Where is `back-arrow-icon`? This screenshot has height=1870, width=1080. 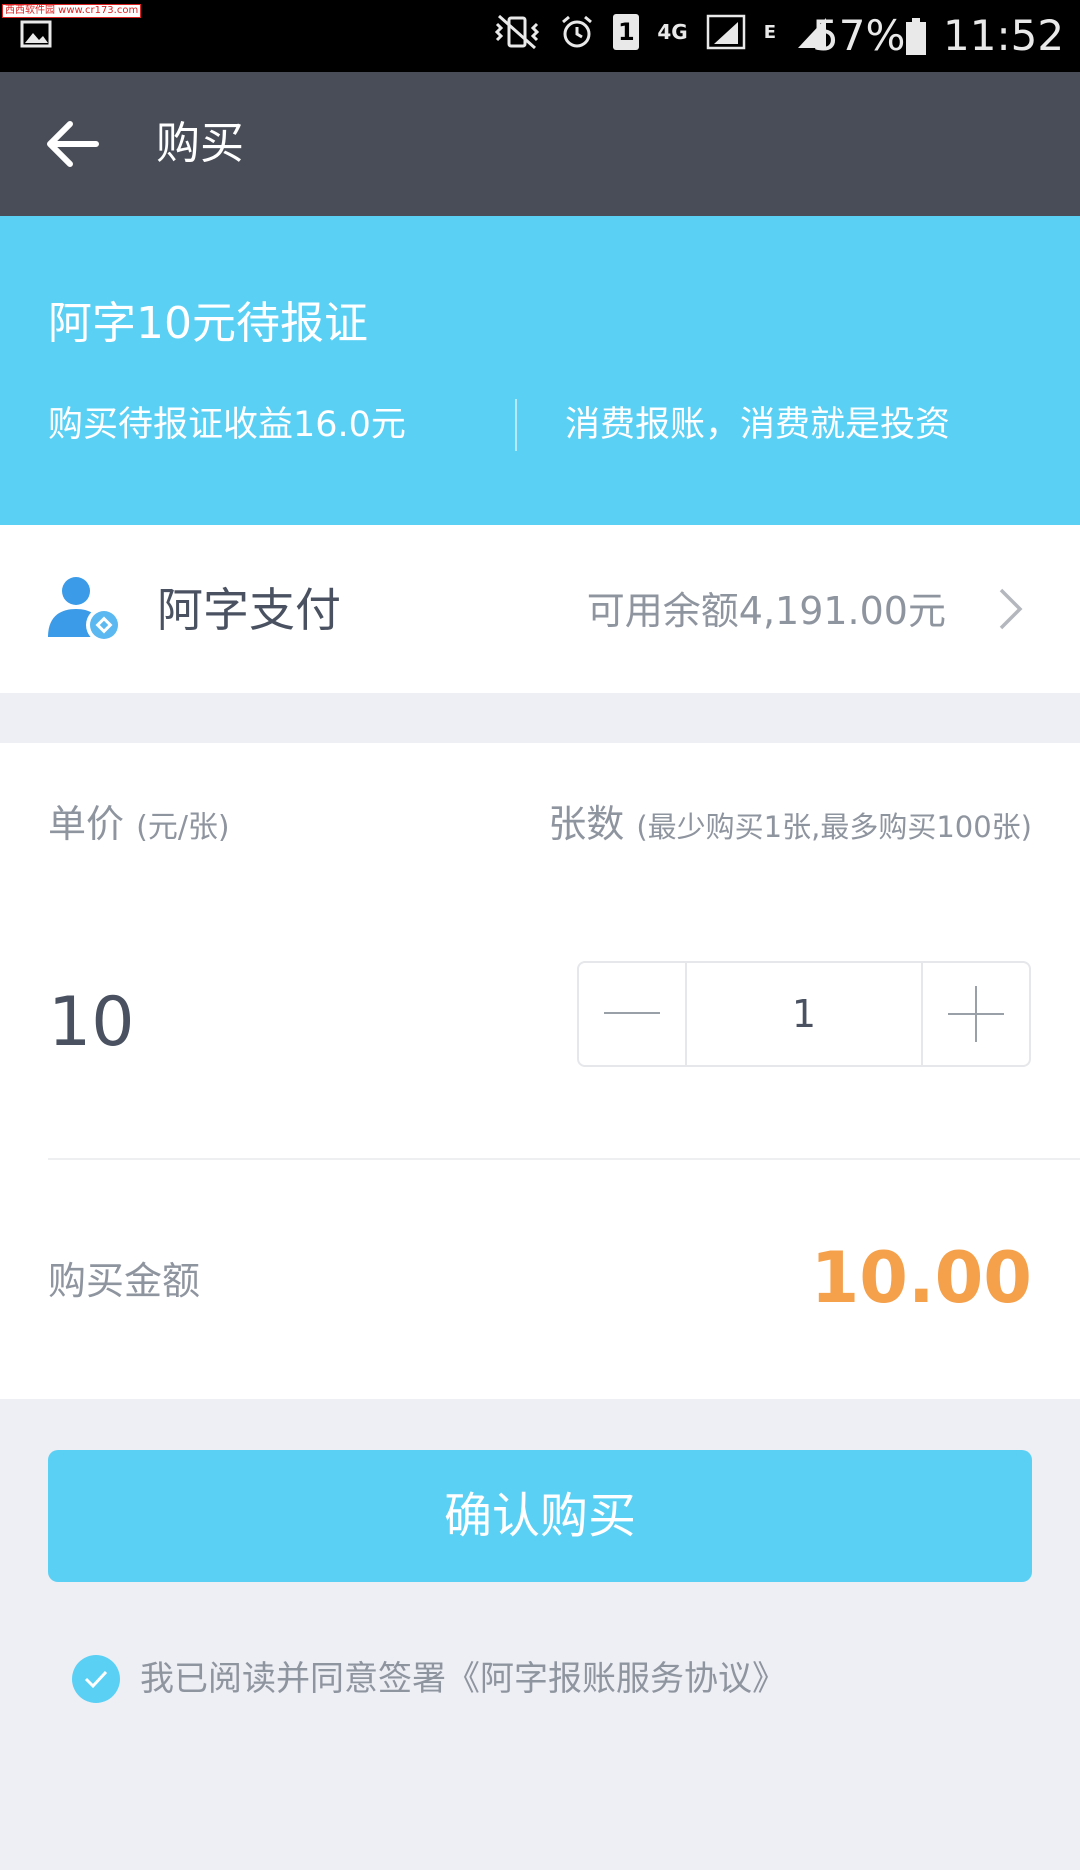
back-arrow-icon is located at coordinates (74, 144).